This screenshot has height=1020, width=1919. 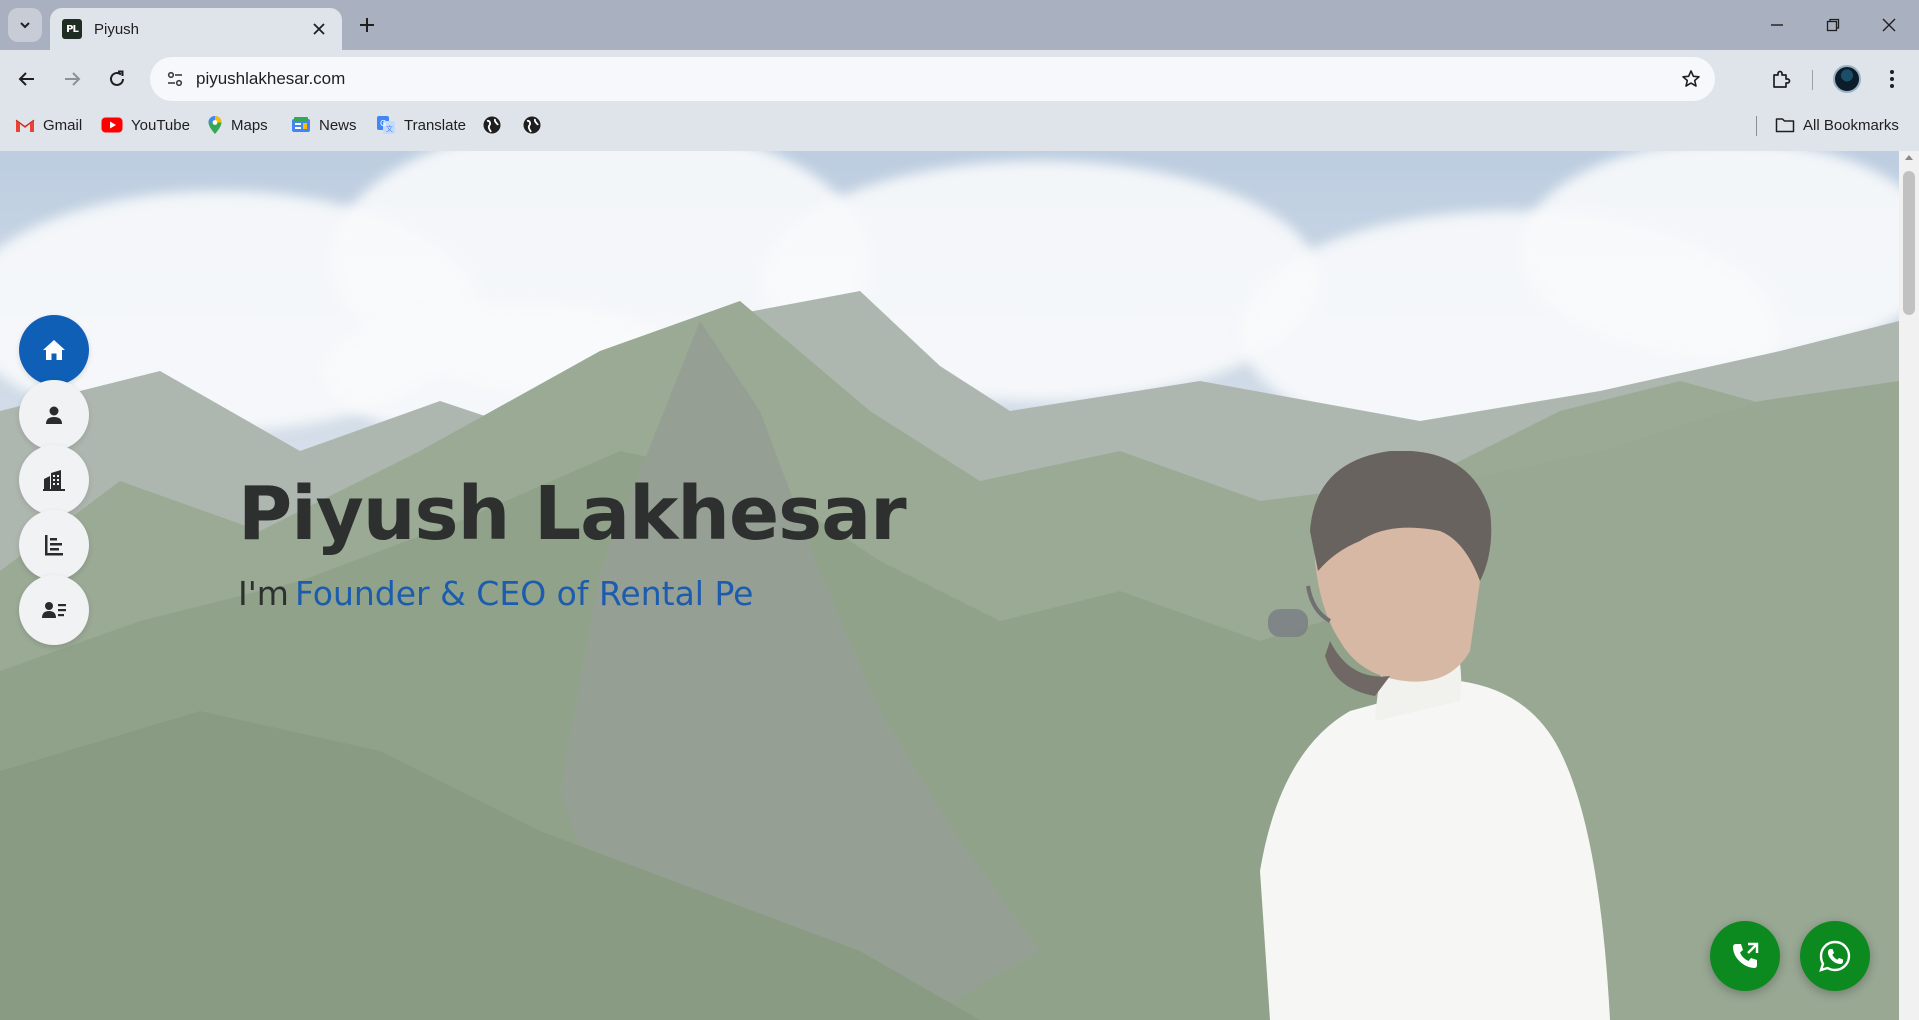 What do you see at coordinates (1909, 157) in the screenshot?
I see `scroll-up-arrow-icon` at bounding box center [1909, 157].